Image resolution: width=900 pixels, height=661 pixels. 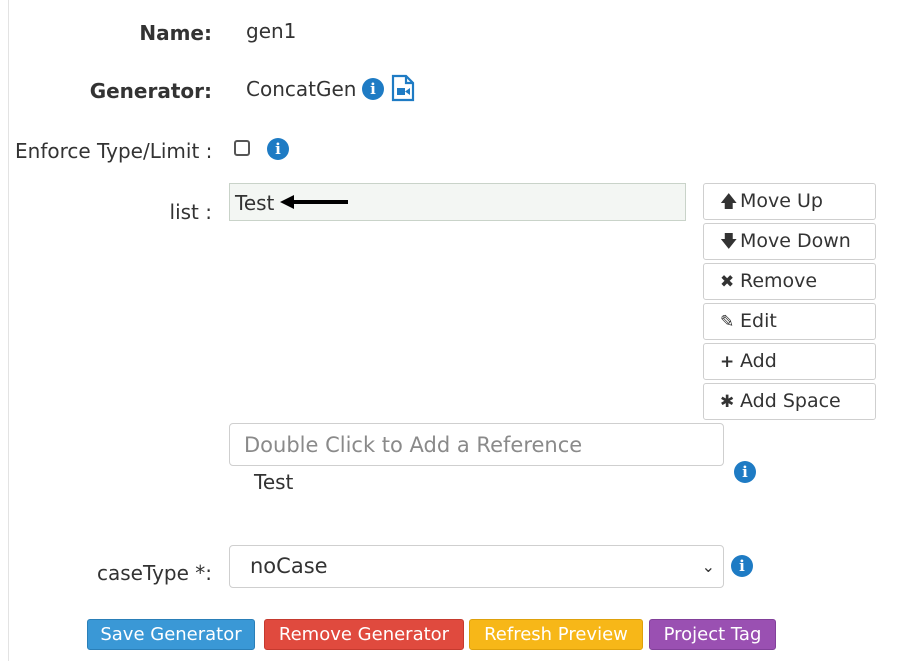 What do you see at coordinates (457, 202) in the screenshot?
I see `list-box: Test` at bounding box center [457, 202].